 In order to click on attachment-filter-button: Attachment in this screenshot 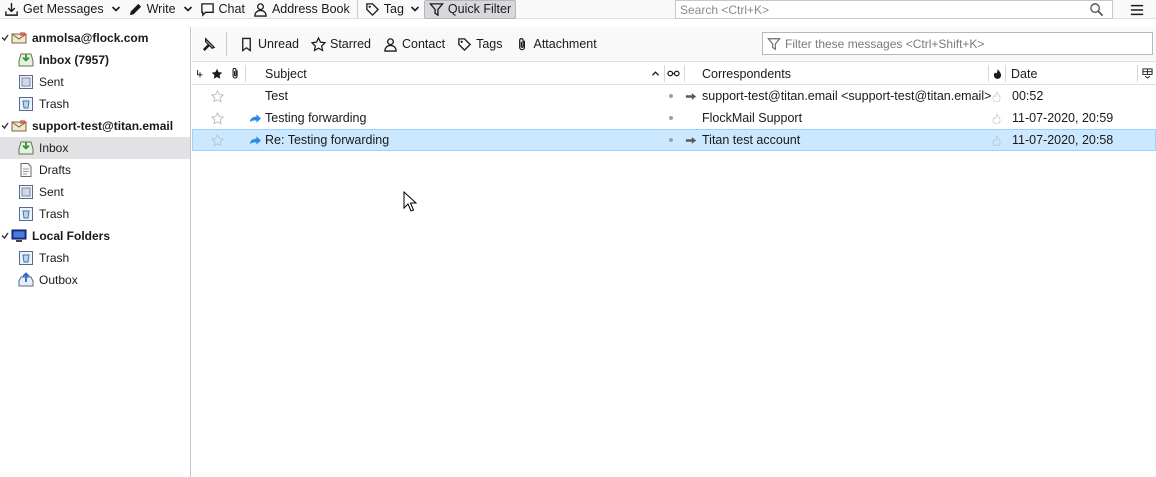, I will do `click(556, 44)`.